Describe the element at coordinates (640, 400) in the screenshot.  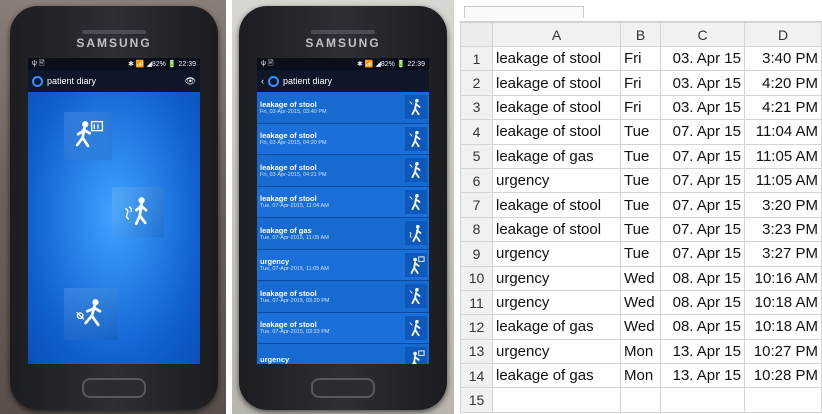
I see `cell-weekday` at that location.